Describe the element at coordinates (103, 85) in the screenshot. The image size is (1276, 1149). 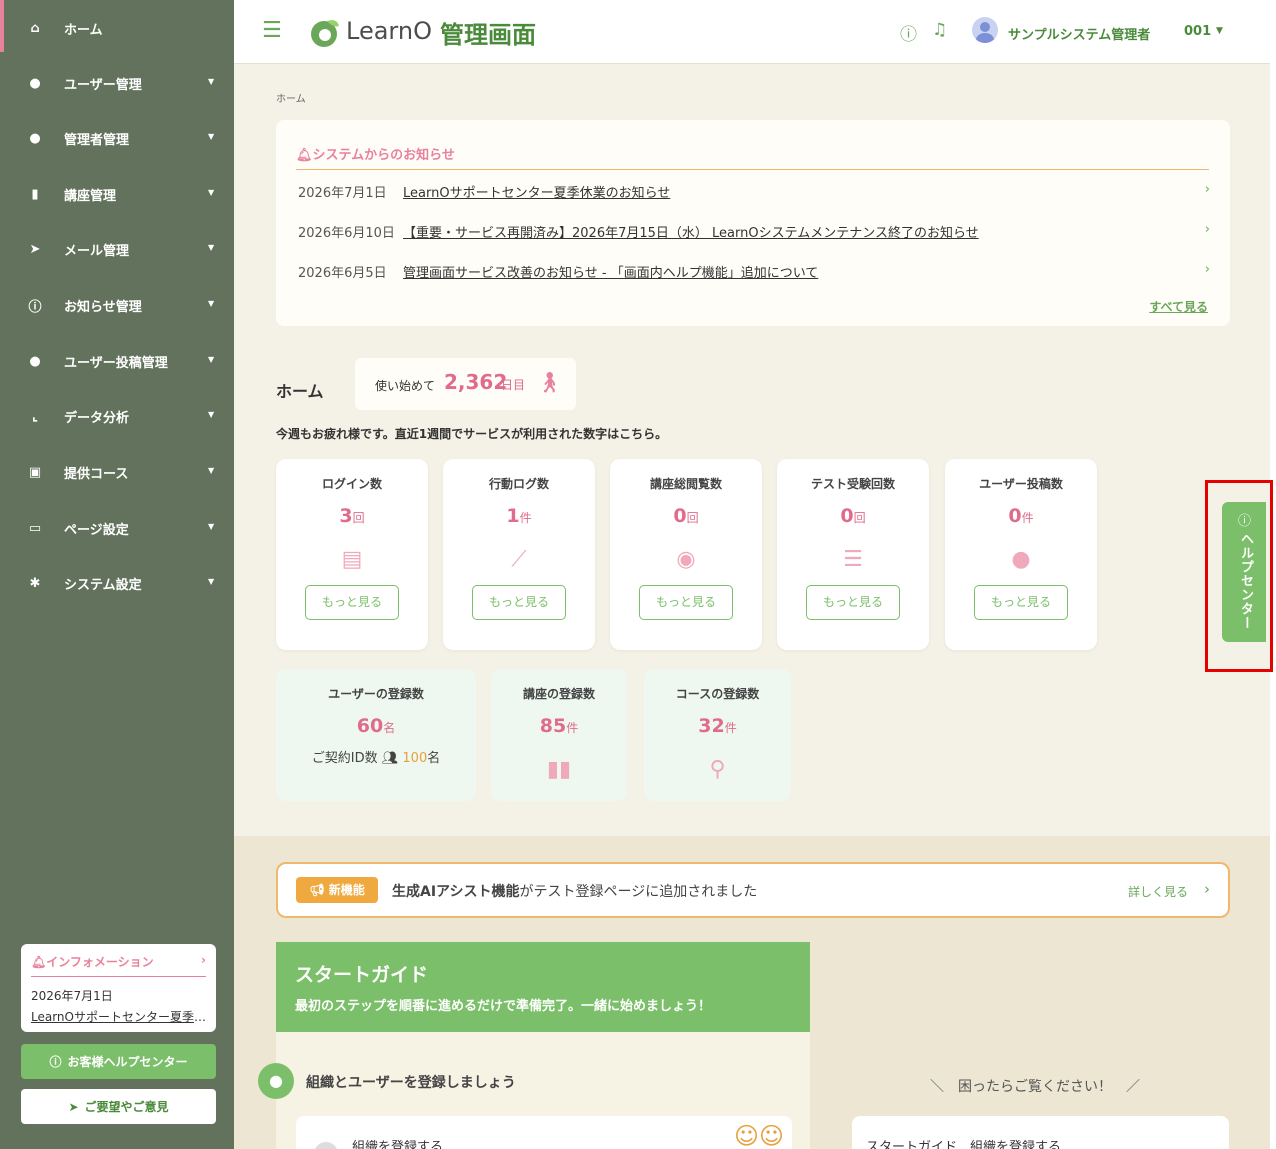
I see `sidebar-item-label: ユーザー管理` at that location.